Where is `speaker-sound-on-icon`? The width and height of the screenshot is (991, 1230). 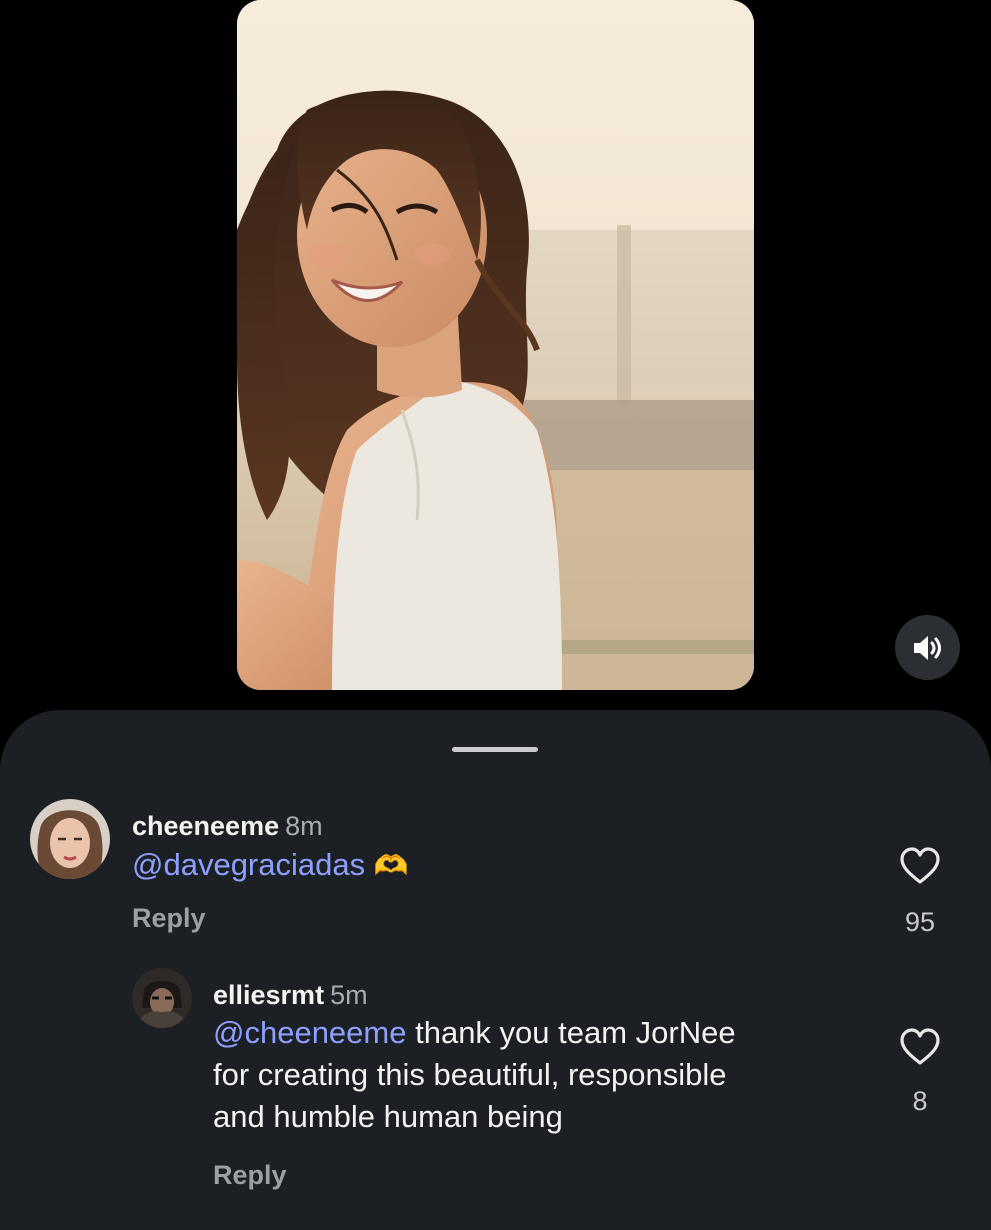 speaker-sound-on-icon is located at coordinates (927, 647).